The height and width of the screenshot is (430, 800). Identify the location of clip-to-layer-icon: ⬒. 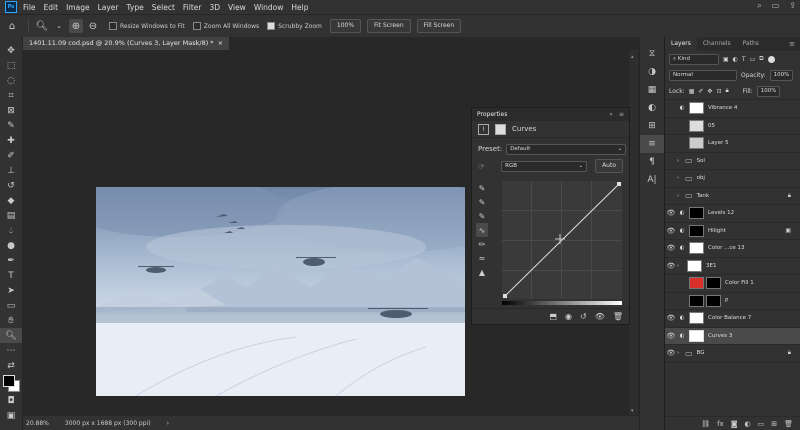
(553, 316).